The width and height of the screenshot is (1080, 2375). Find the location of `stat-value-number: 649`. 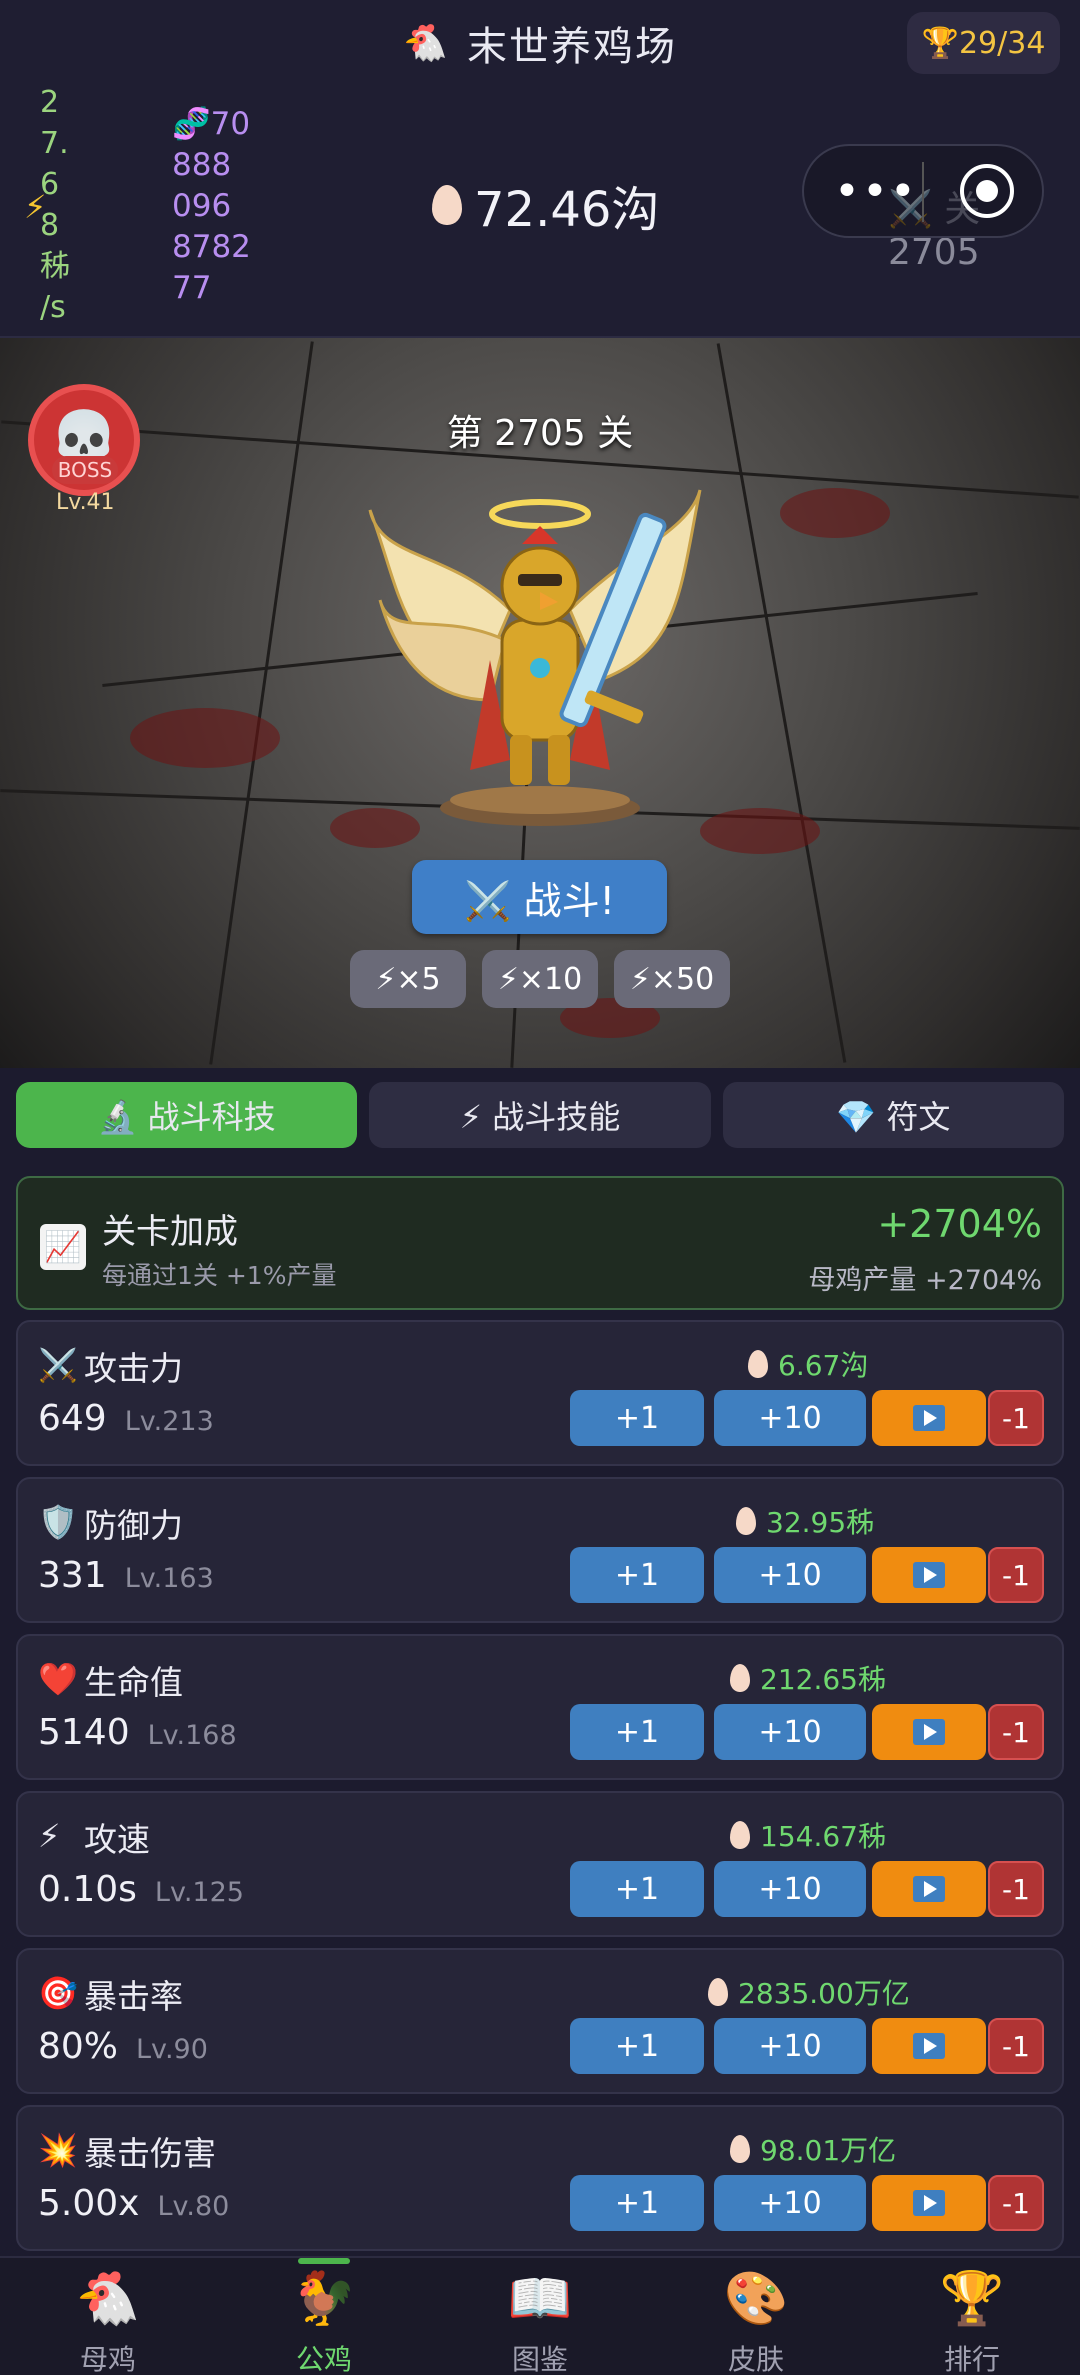

stat-value-number: 649 is located at coordinates (72, 1418).